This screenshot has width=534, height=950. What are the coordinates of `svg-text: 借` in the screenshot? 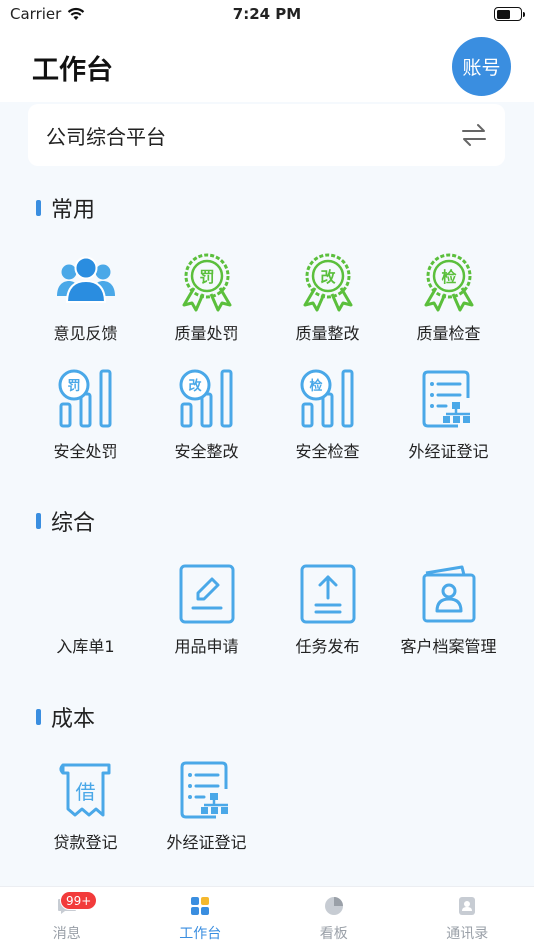 It's located at (85, 792).